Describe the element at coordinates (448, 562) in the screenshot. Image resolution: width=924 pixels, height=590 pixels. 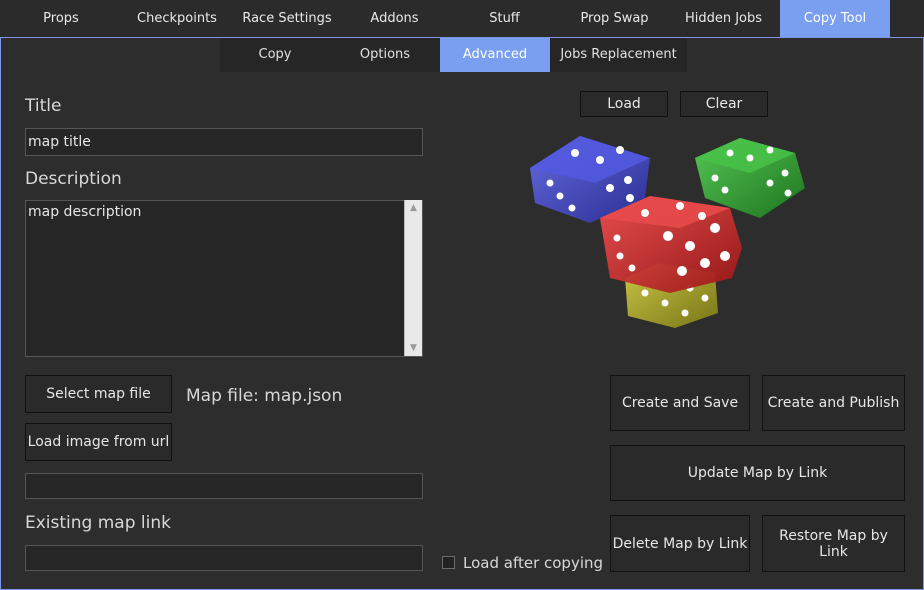
I see `load-after-copying-checkbox` at that location.